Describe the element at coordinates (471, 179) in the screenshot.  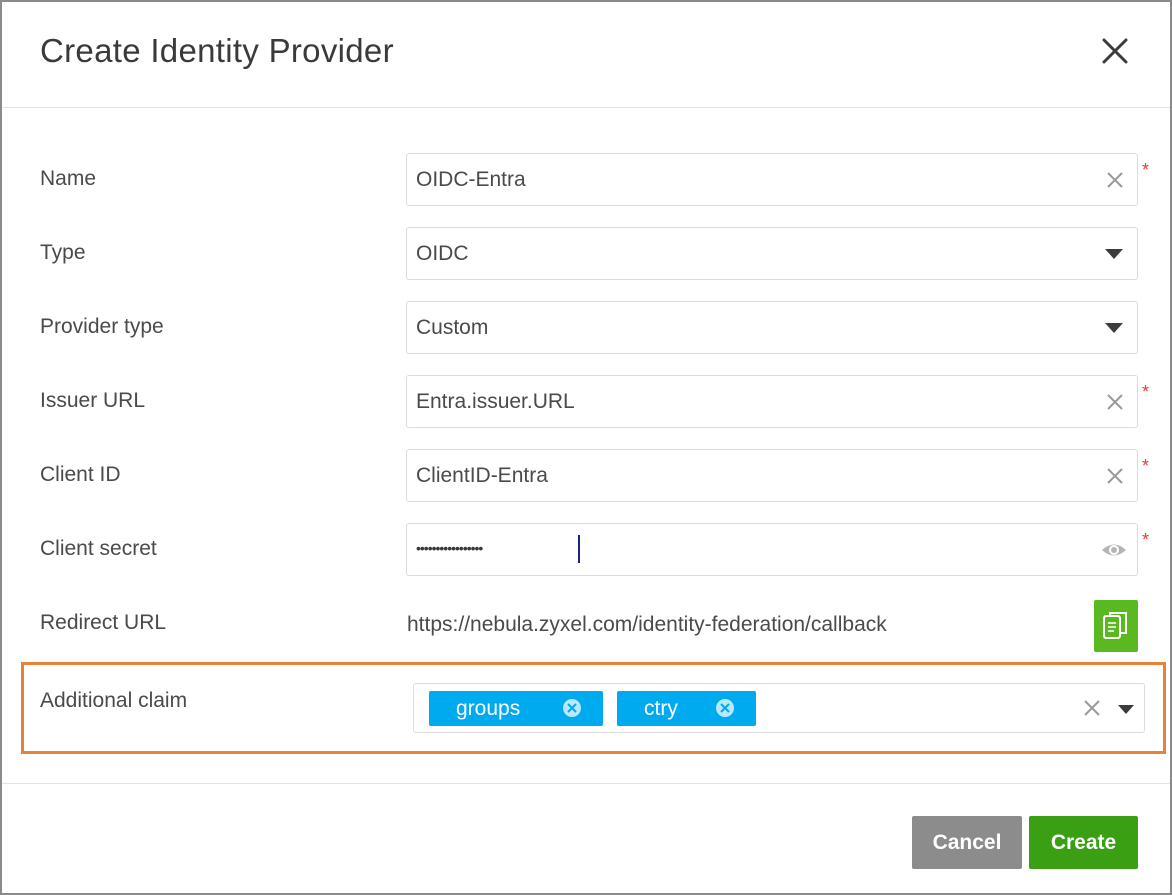
I see `name-value: OIDC-Entra` at that location.